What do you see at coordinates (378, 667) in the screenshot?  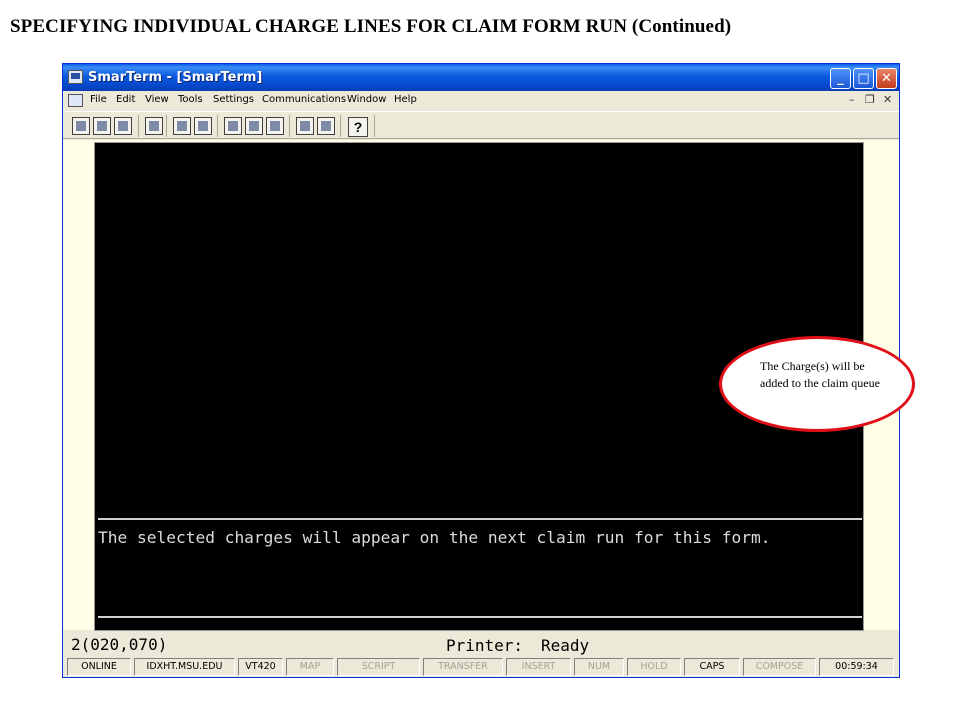 I see `indicator-script: SCRIPT` at bounding box center [378, 667].